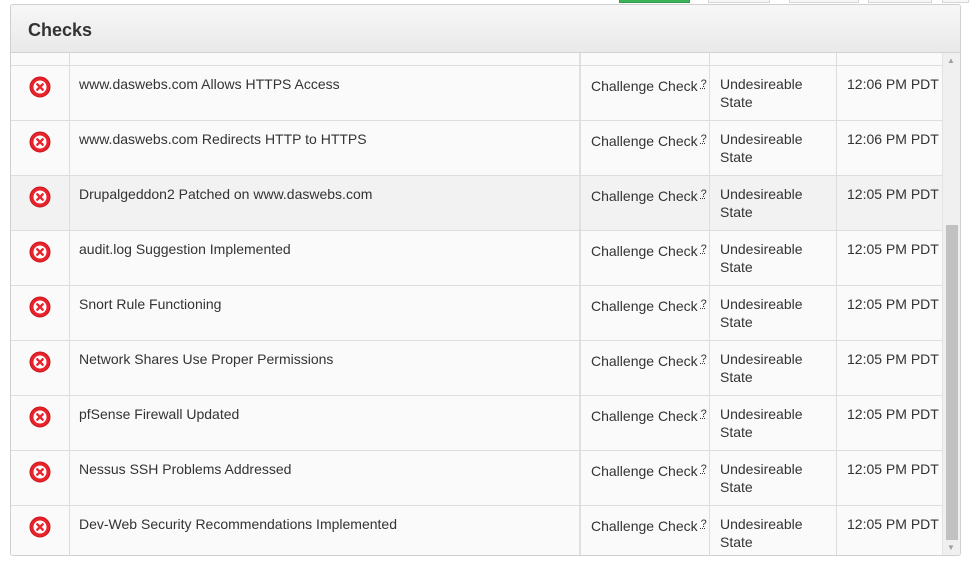 This screenshot has width=969, height=561. What do you see at coordinates (951, 60) in the screenshot?
I see `scroll-up-arrow-icon: ▲` at bounding box center [951, 60].